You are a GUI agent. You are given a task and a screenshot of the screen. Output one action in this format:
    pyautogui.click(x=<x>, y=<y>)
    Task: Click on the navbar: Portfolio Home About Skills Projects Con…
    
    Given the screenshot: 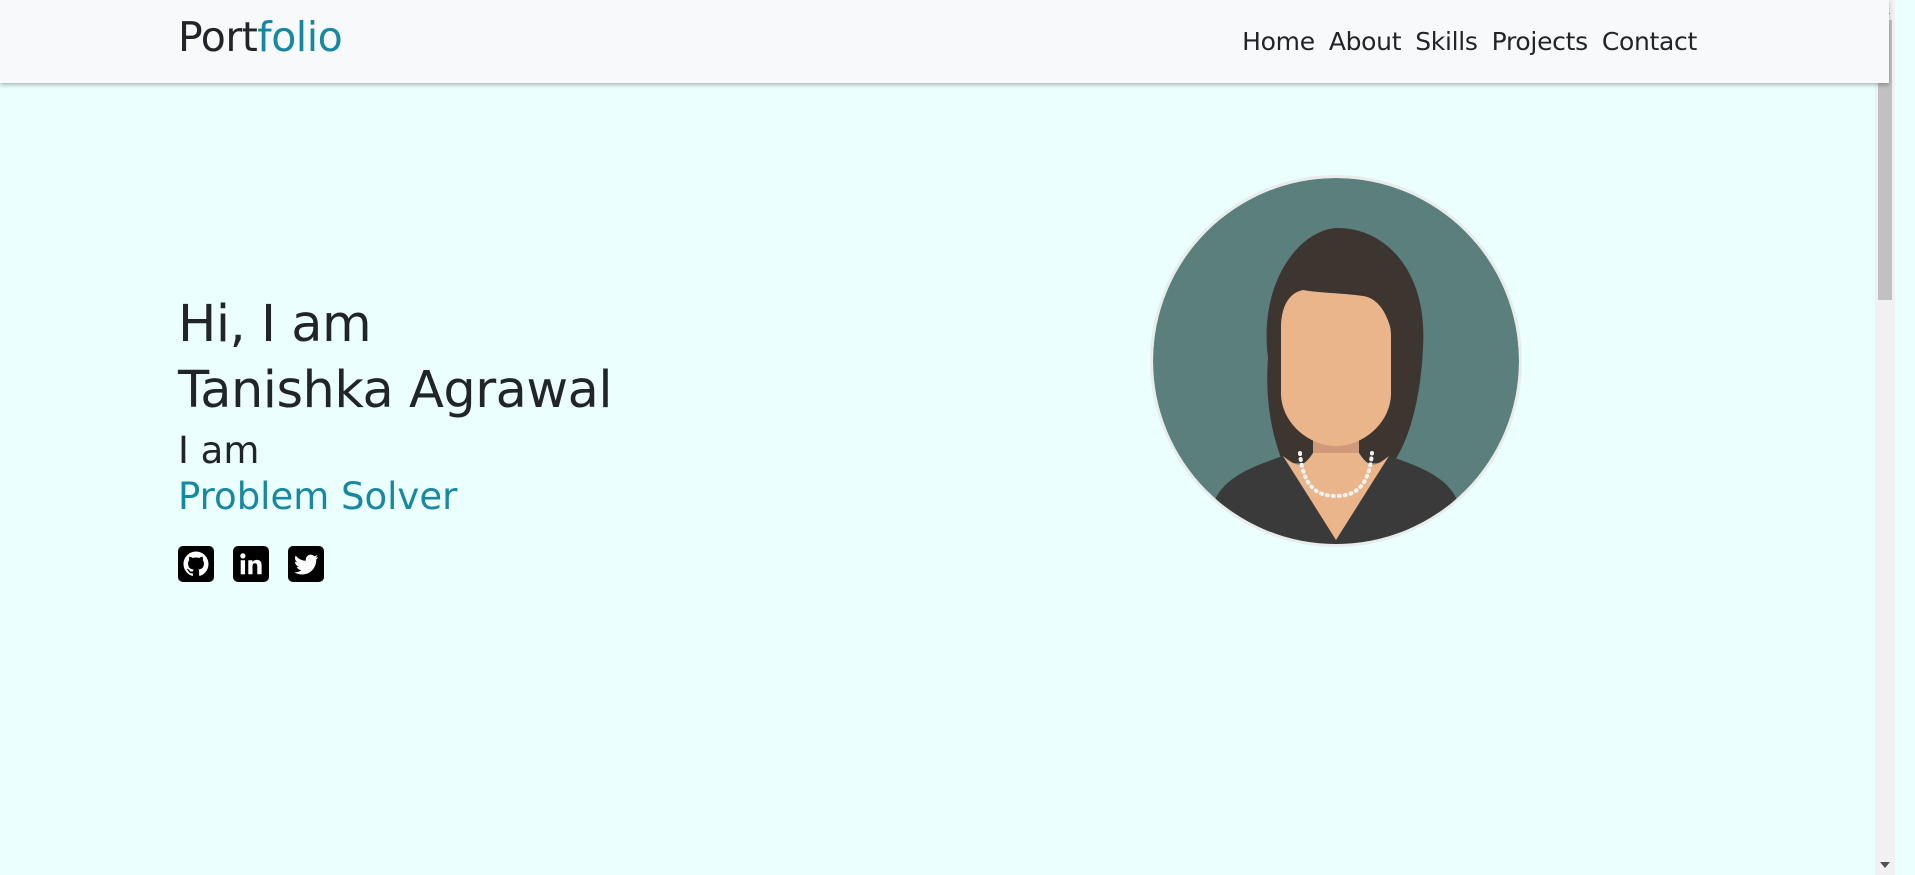 What is the action you would take?
    pyautogui.click(x=944, y=41)
    